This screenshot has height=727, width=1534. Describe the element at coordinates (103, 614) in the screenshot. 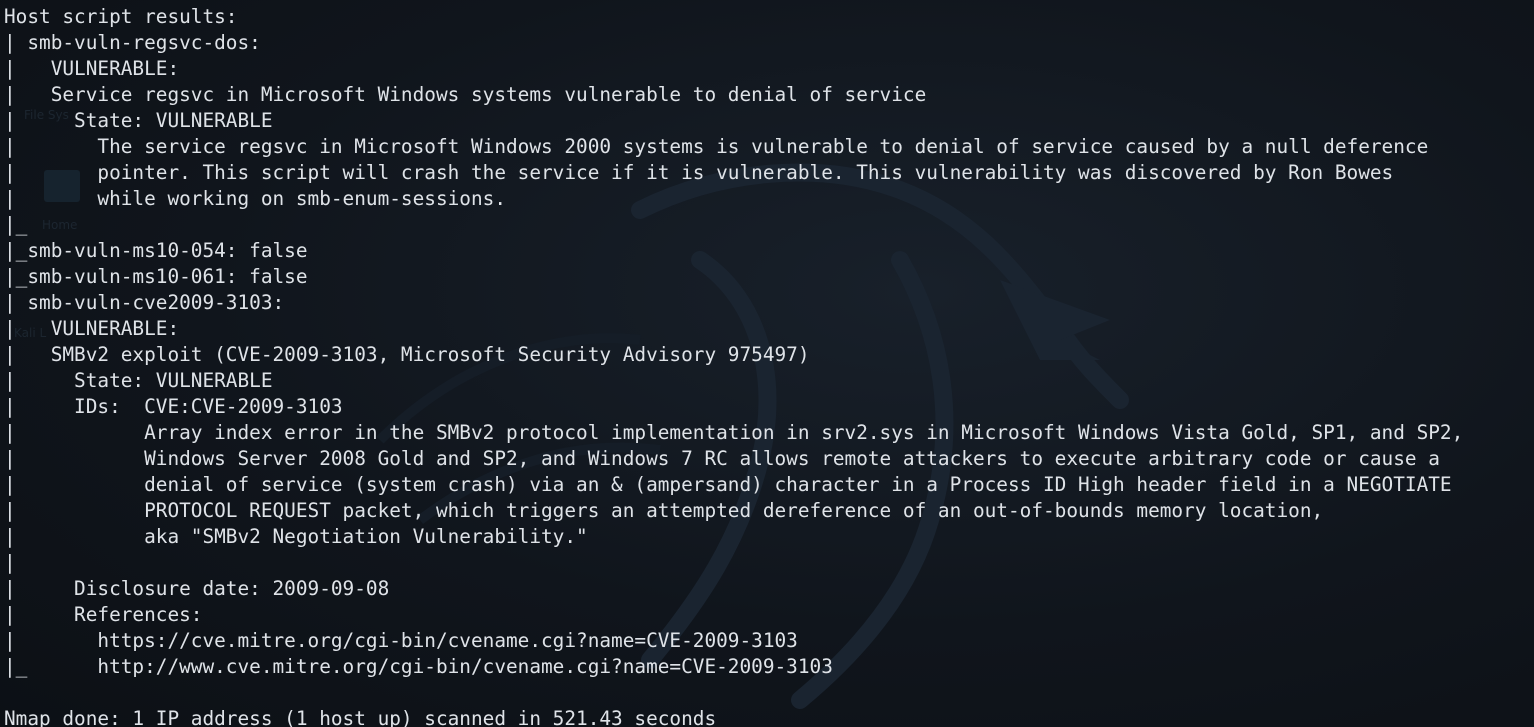

I see `terminal-line: | References:` at that location.